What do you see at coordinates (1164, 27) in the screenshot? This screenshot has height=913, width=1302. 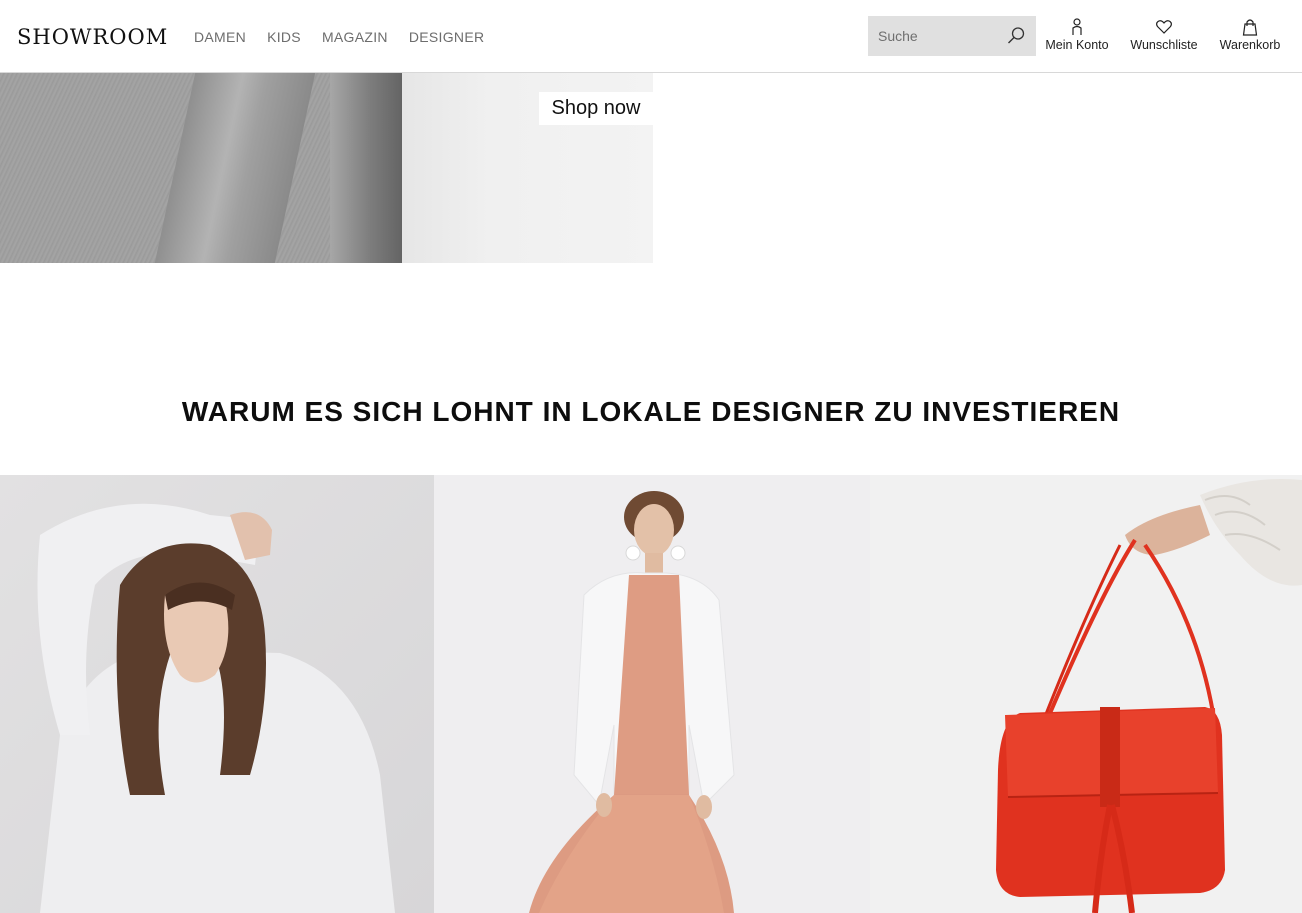 I see `heart-icon` at bounding box center [1164, 27].